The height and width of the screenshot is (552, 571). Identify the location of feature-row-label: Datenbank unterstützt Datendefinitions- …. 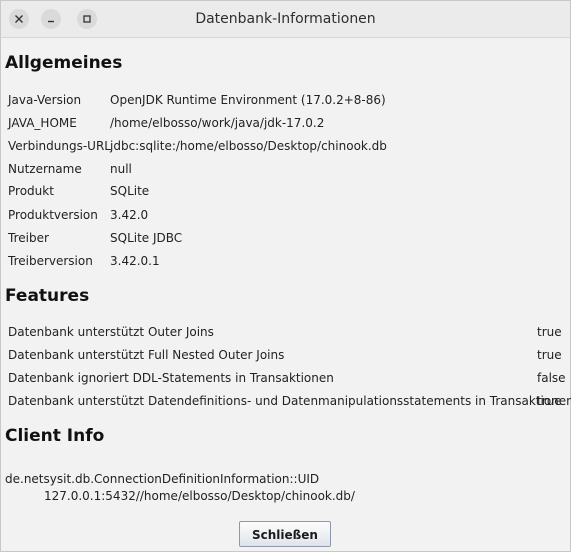
(289, 401).